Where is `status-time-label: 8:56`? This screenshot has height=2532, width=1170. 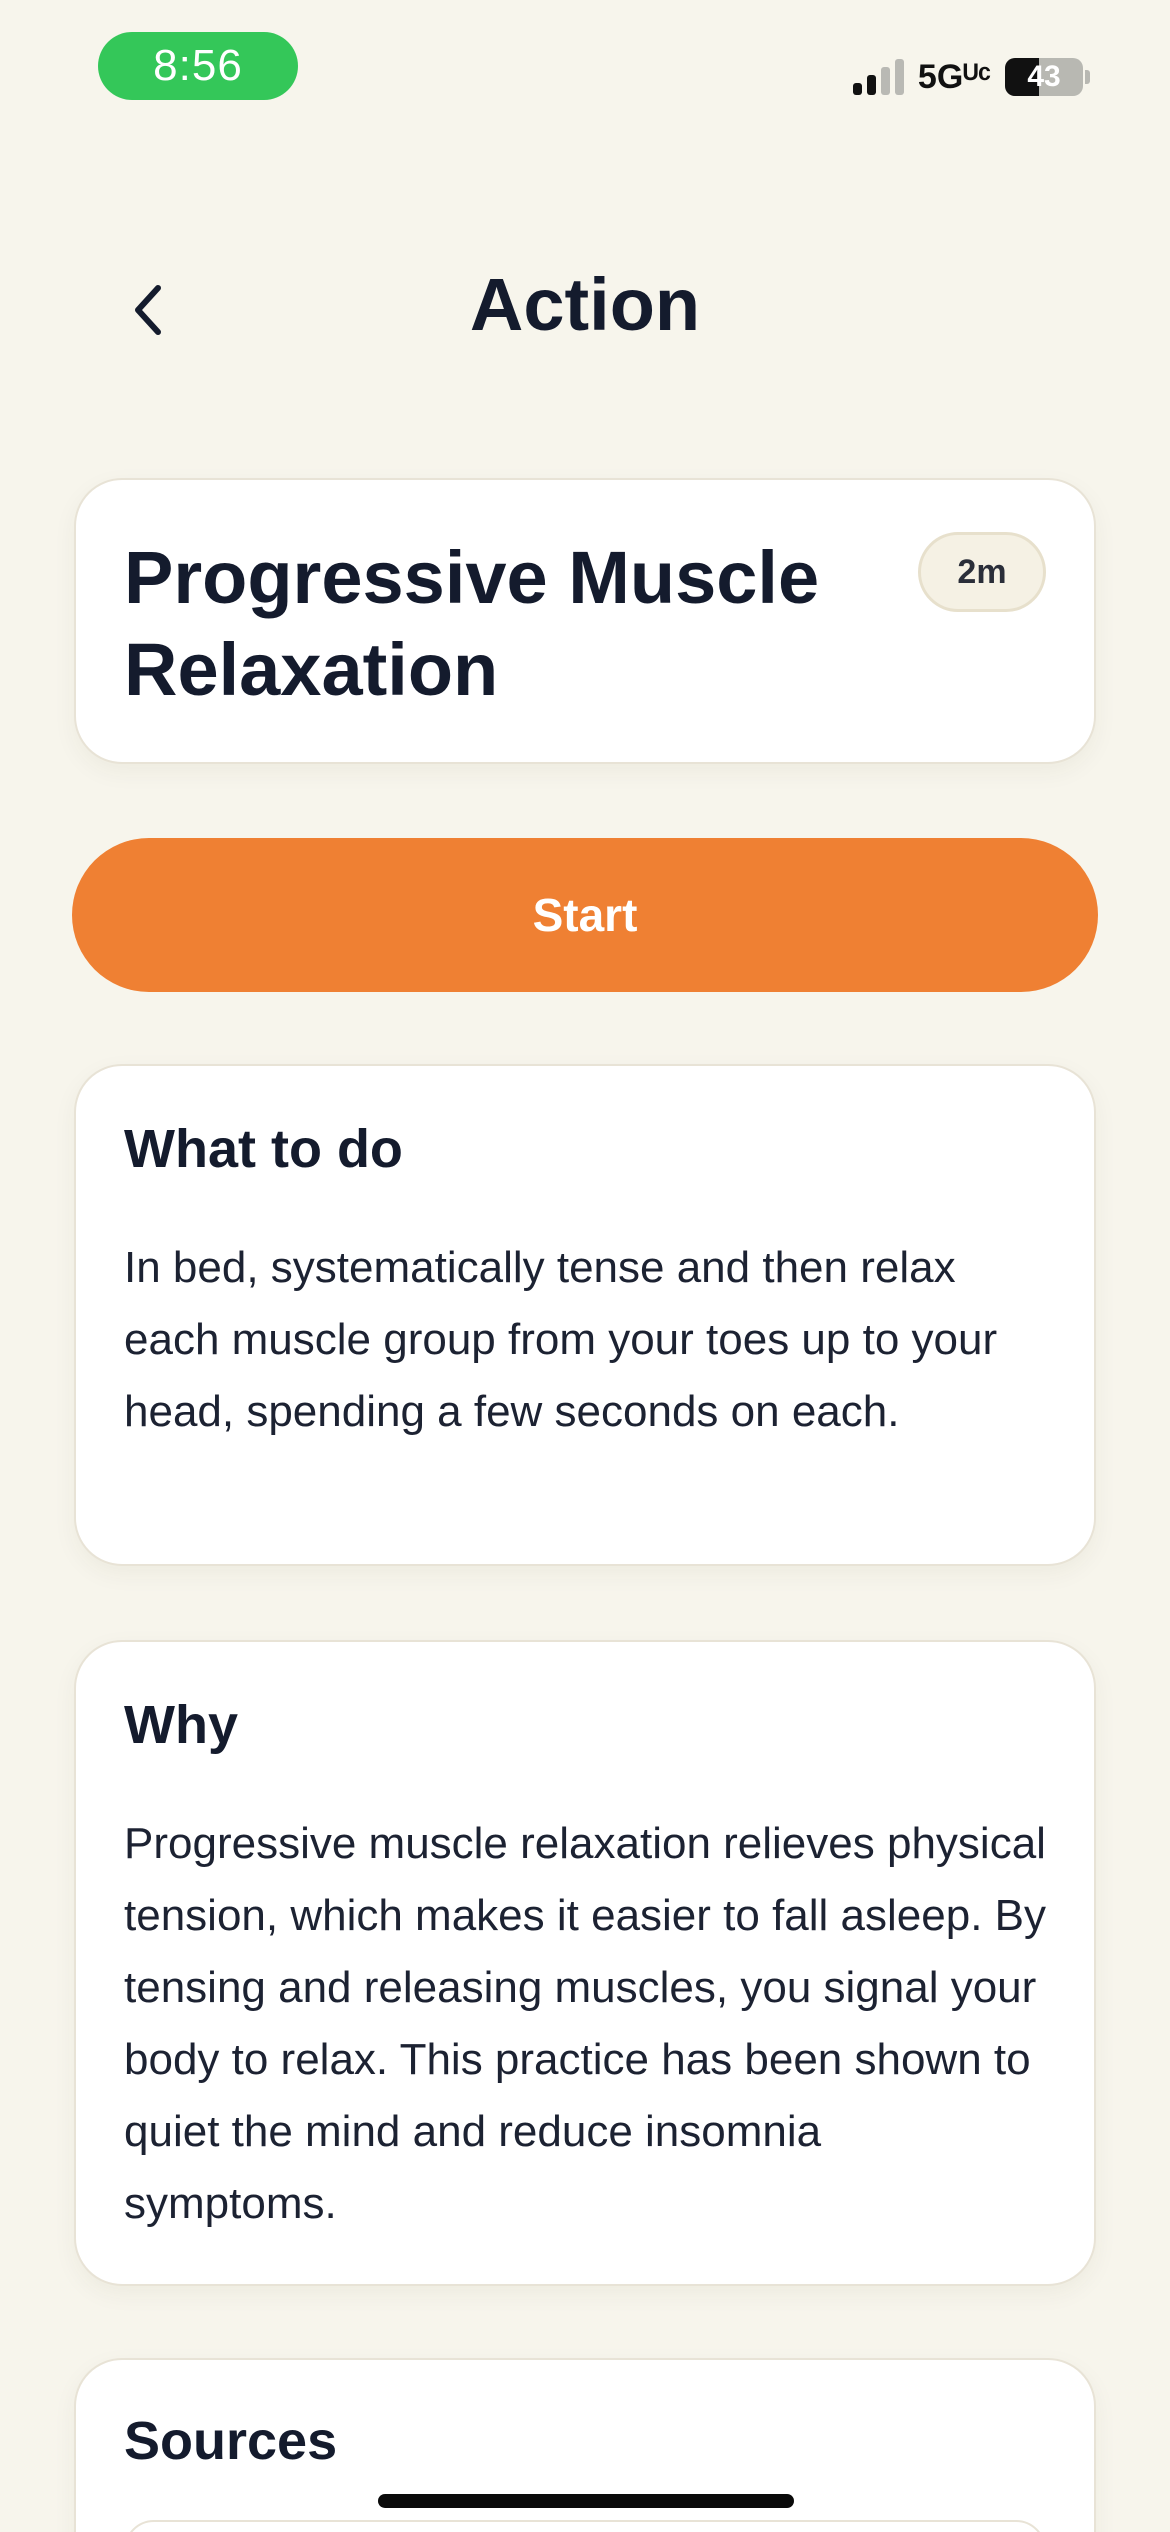
status-time-label: 8:56 is located at coordinates (198, 65).